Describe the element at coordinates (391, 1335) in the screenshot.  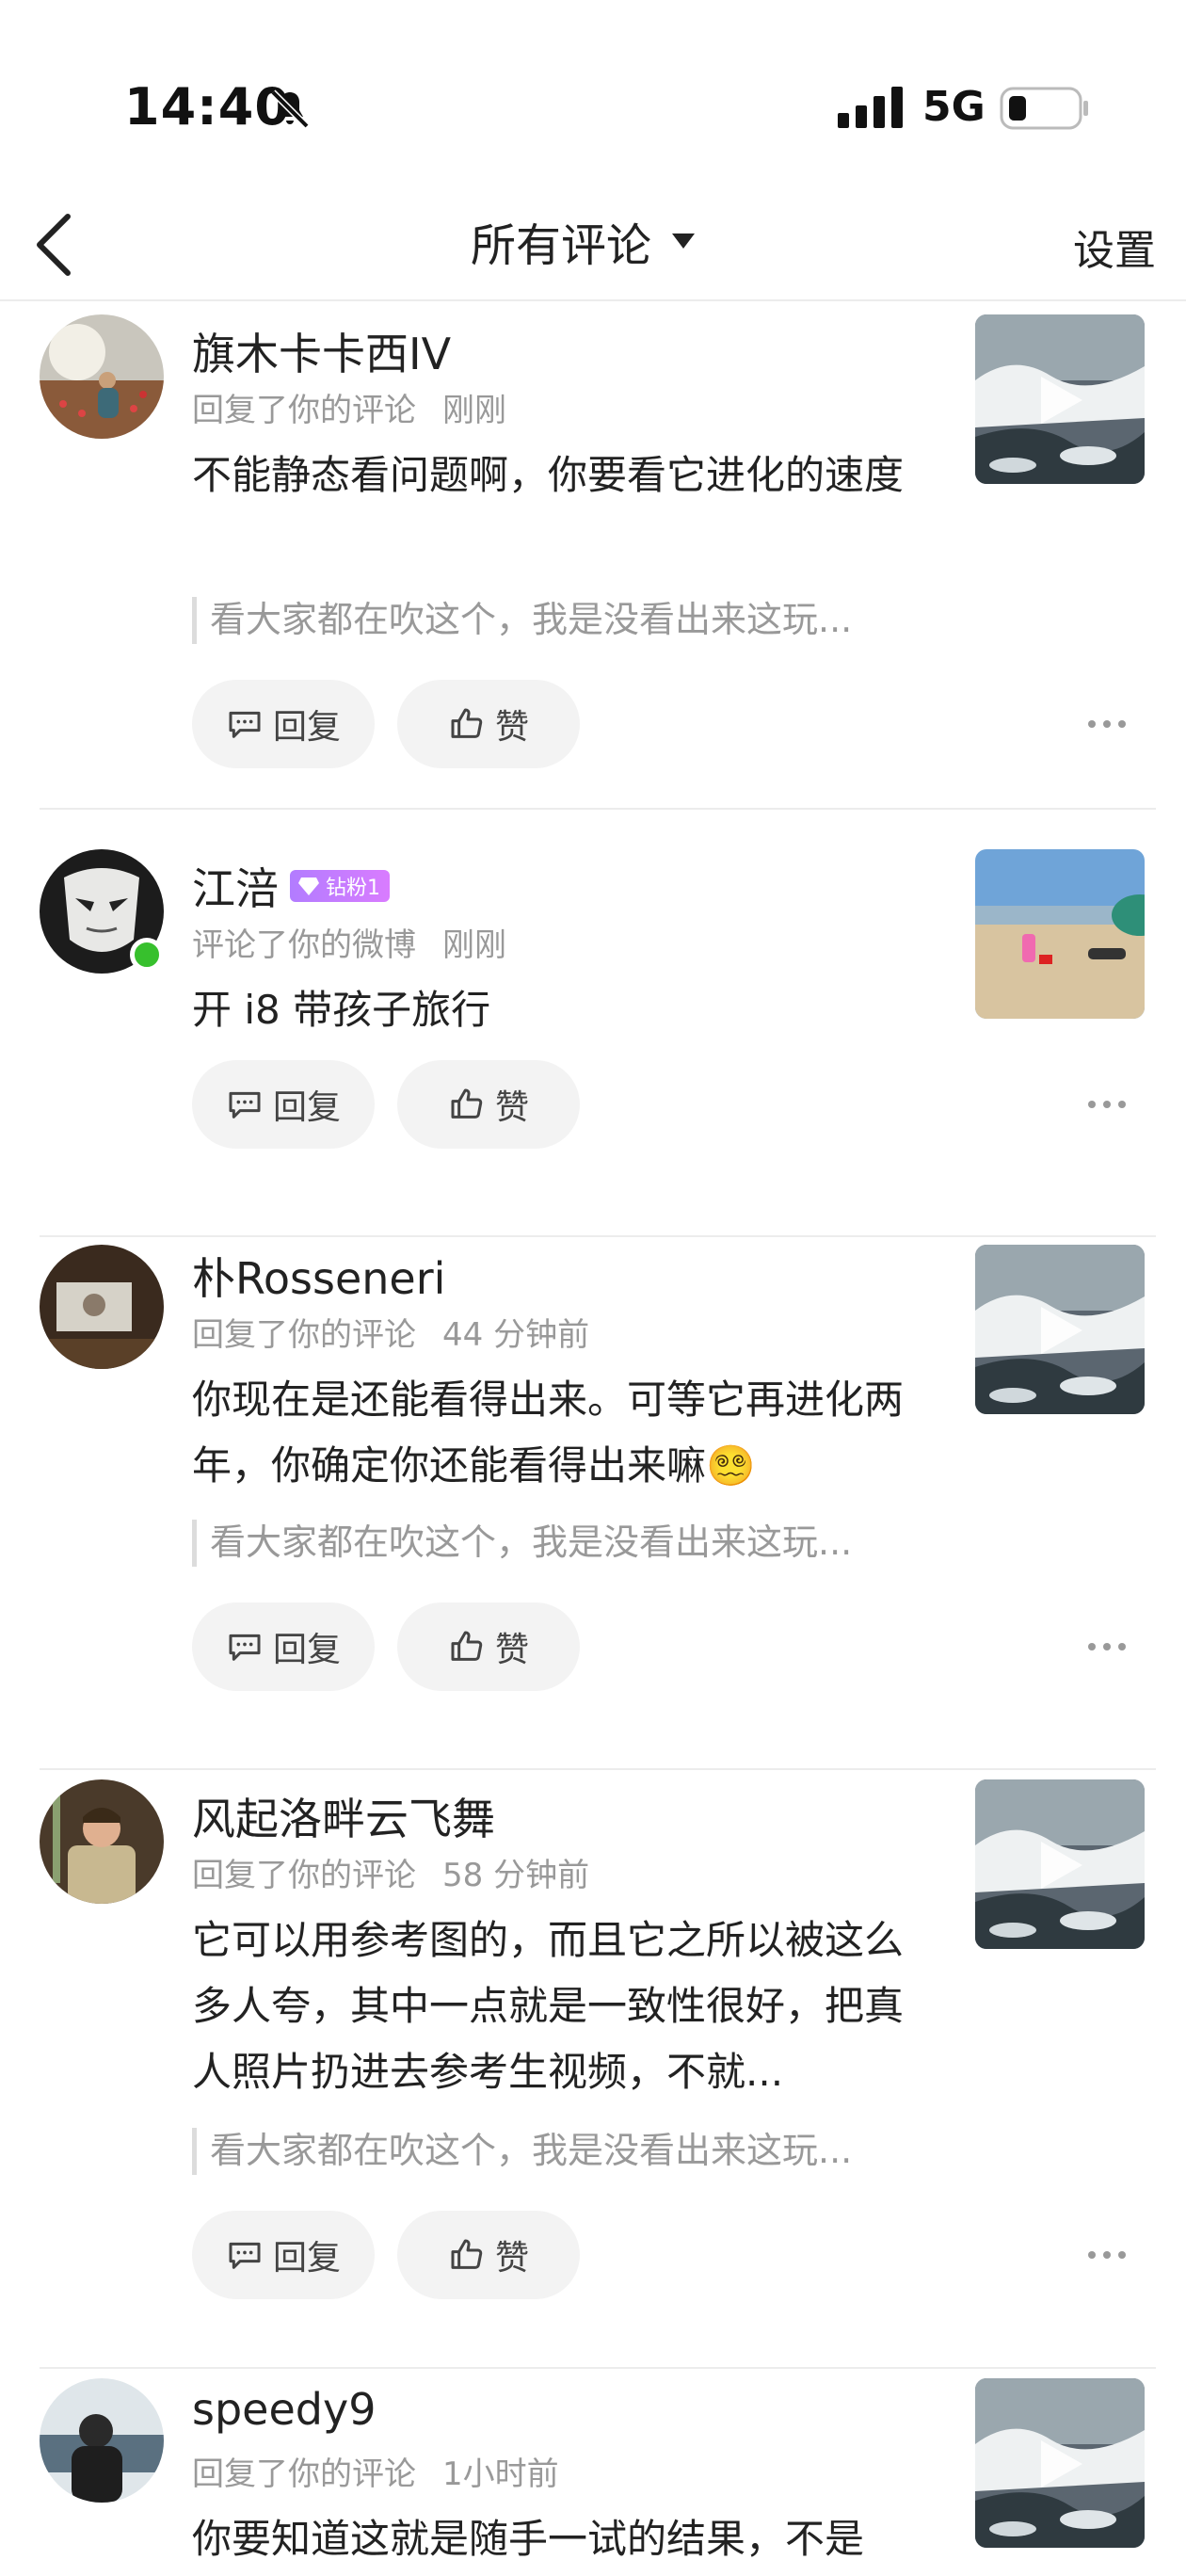
I see `comment-meta: 回复了你的评论 44 分钟前` at that location.